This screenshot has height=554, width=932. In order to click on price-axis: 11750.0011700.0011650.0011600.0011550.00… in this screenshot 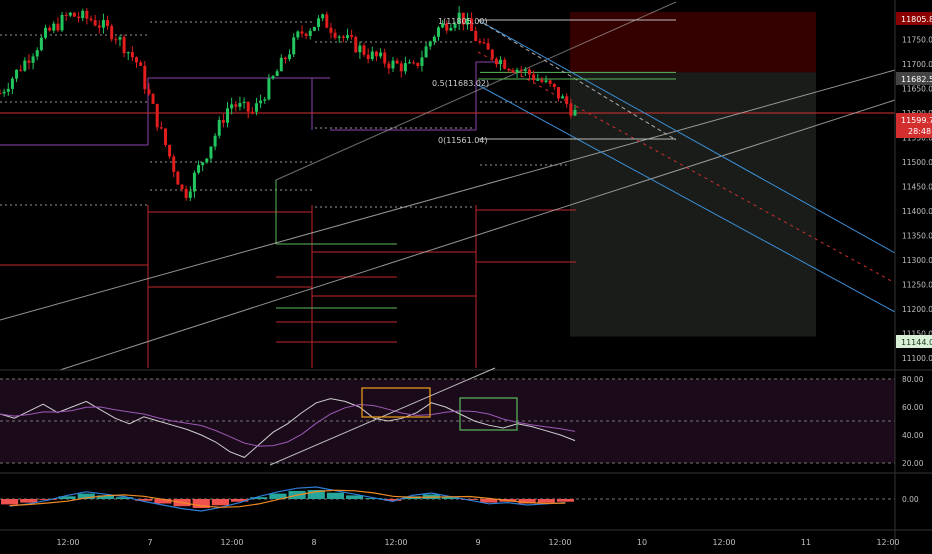, I will do `click(914, 187)`.